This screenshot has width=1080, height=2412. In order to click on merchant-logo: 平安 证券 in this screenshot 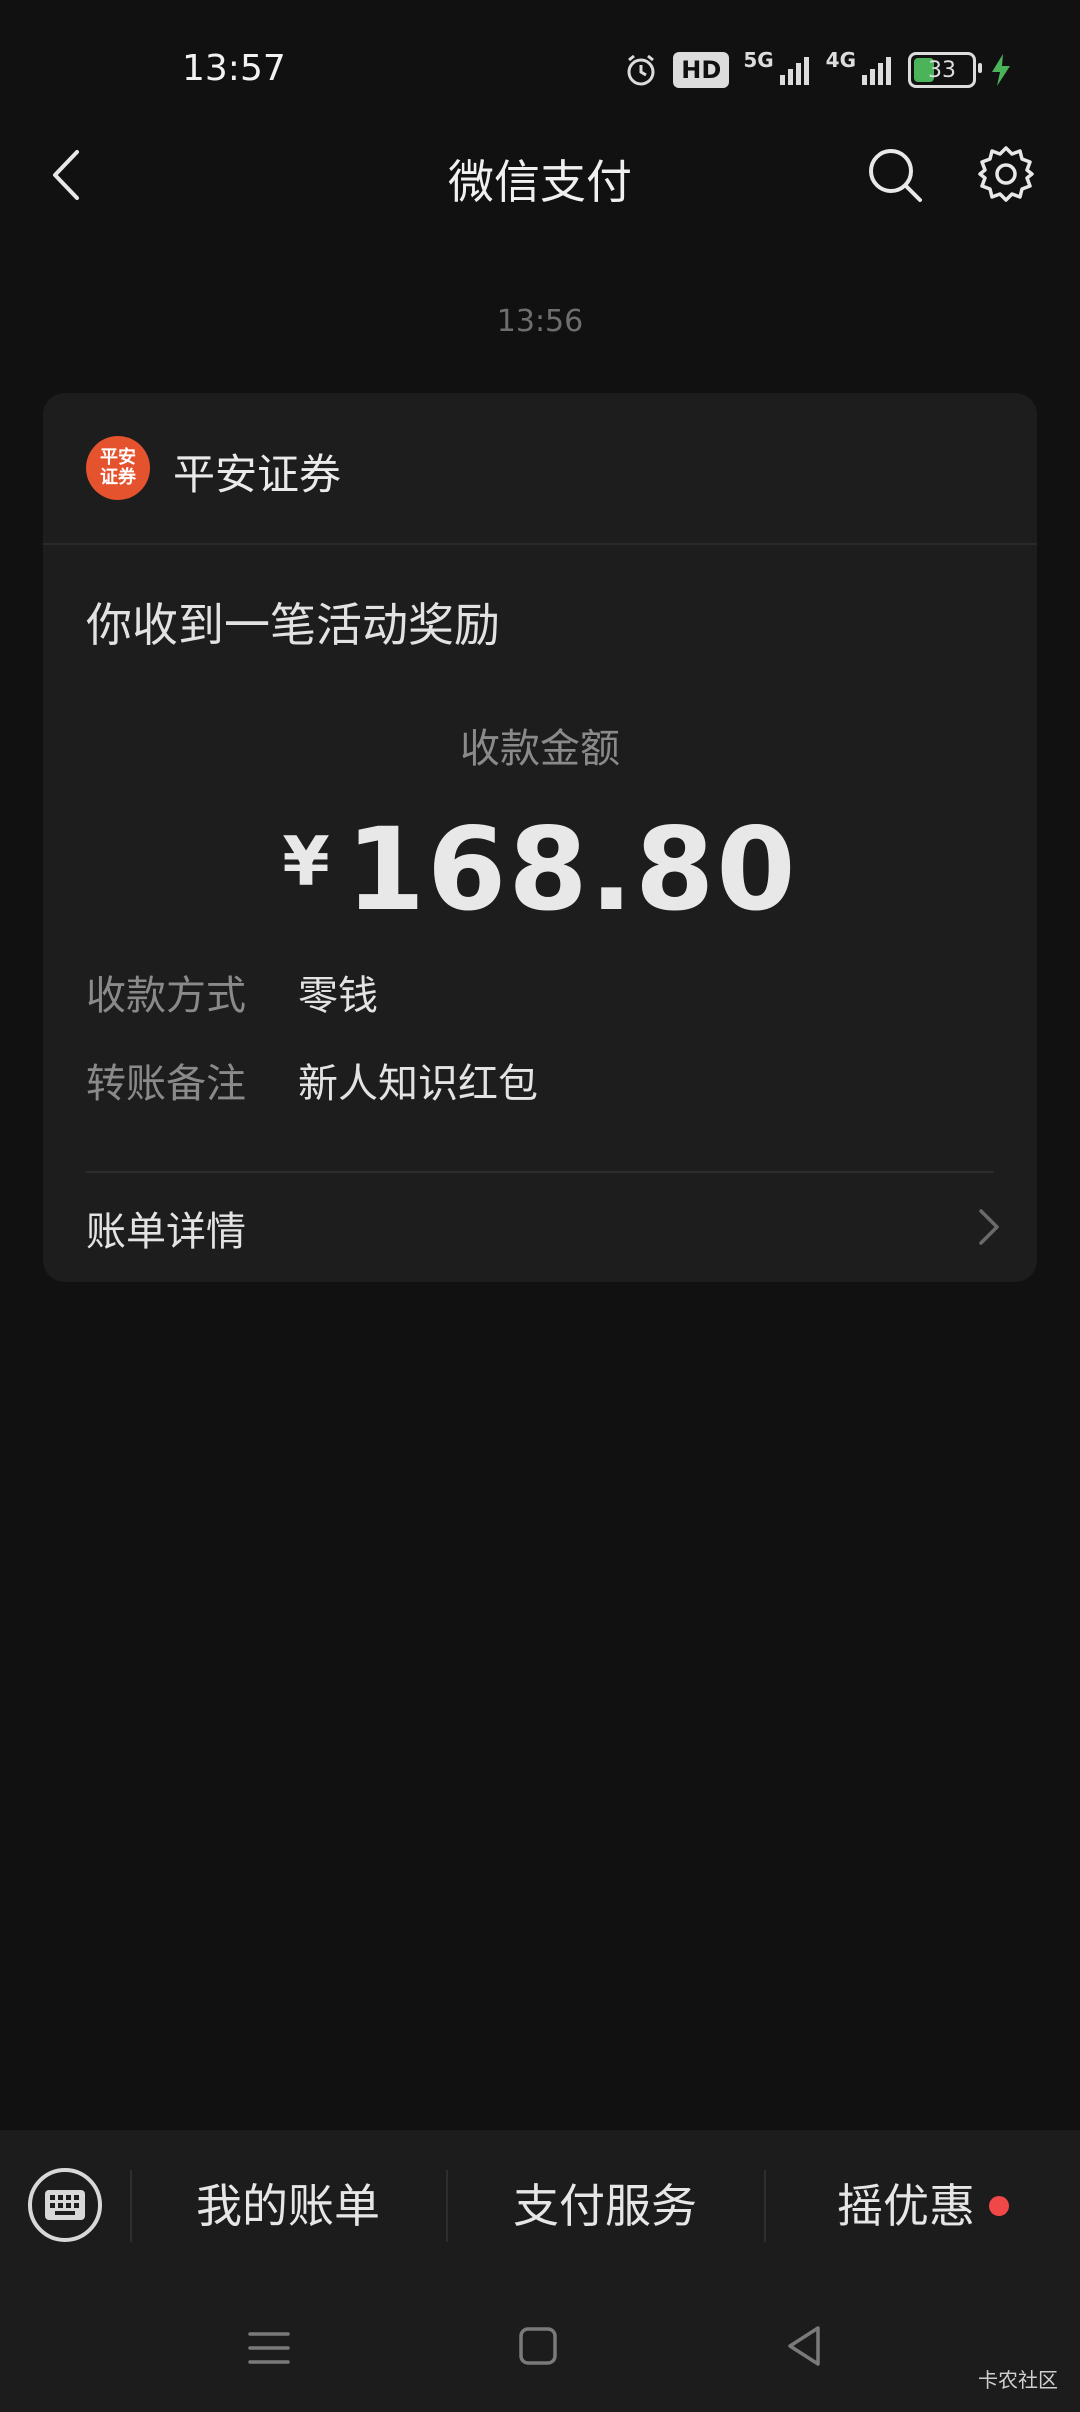, I will do `click(118, 468)`.